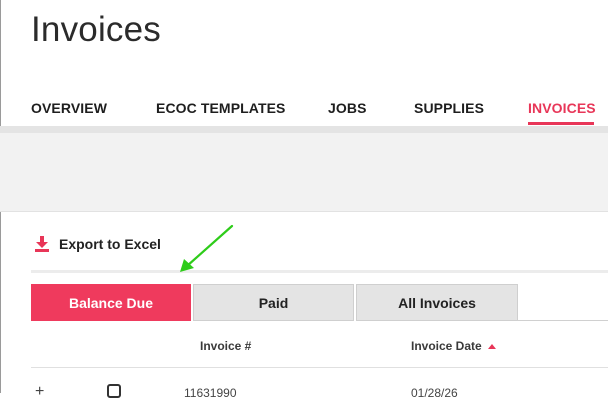 Image resolution: width=608 pixels, height=400 pixels. I want to click on cell-invoice-number: 11631990, so click(210, 393).